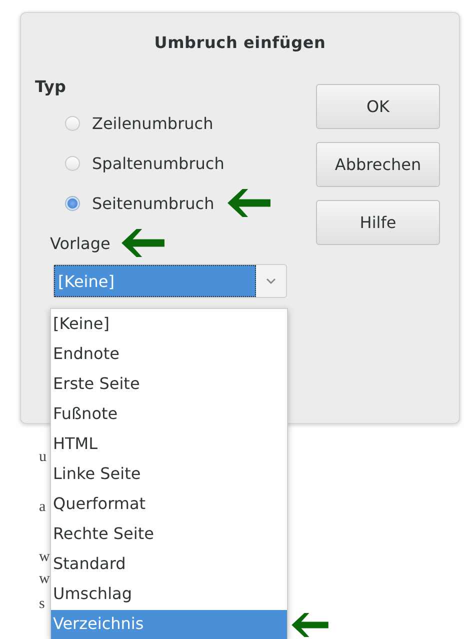 The width and height of the screenshot is (467, 639). Describe the element at coordinates (169, 385) in the screenshot. I see `list-item: Erste Seite` at that location.